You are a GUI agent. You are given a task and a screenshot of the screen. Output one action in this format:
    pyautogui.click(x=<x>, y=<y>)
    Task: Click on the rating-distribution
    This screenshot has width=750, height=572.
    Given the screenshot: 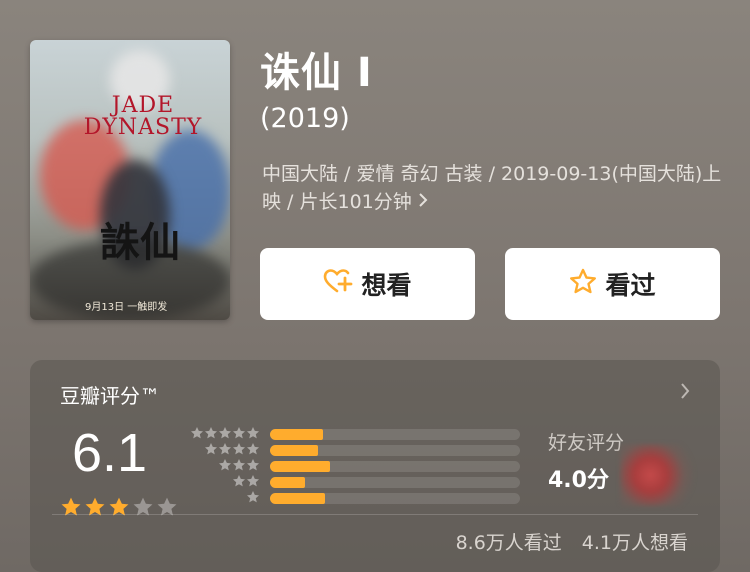 What is the action you would take?
    pyautogui.click(x=352, y=466)
    